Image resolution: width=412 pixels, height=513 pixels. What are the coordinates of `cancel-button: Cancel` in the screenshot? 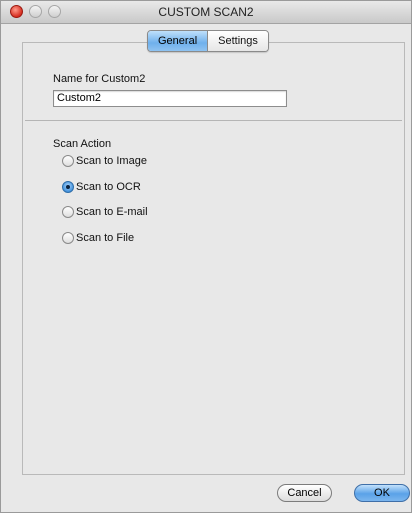 It's located at (304, 493).